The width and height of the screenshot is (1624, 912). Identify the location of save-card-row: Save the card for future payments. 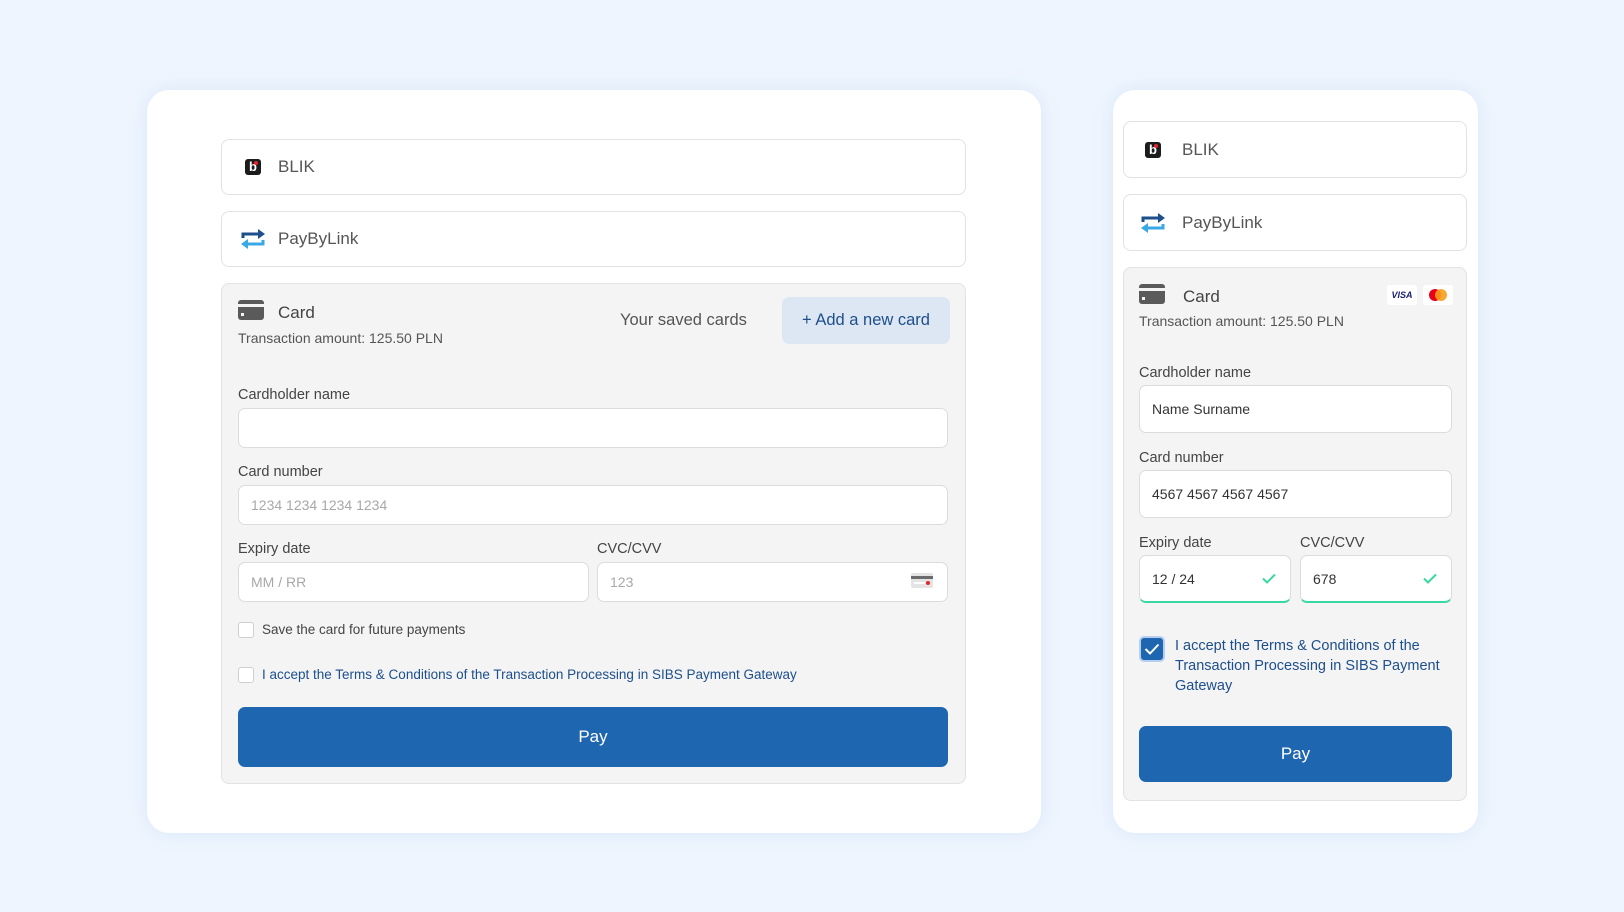
(351, 630).